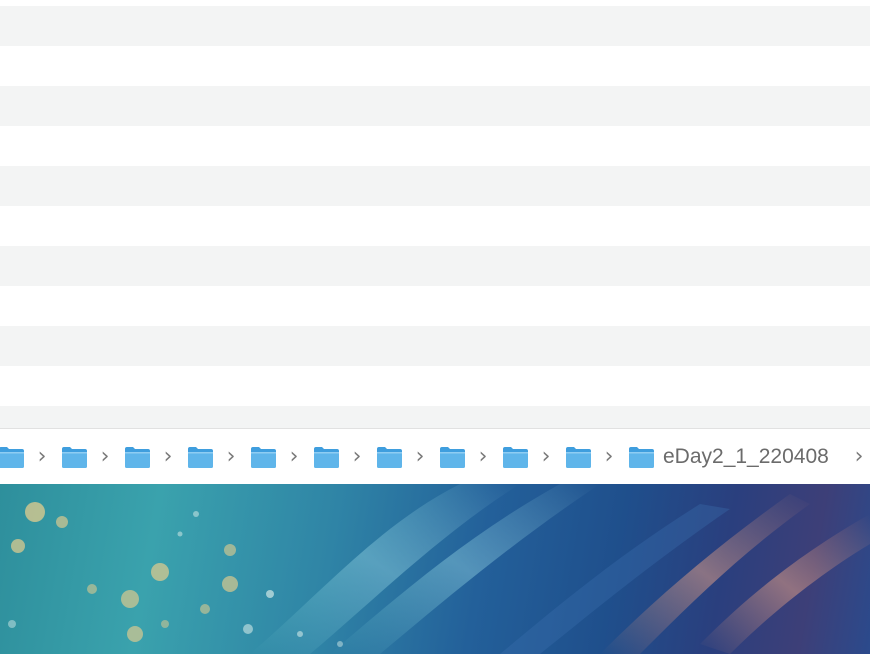 The height and width of the screenshot is (654, 870). What do you see at coordinates (435, 456) in the screenshot?
I see `path-bar: › › › › › › › › › › eDay2_1_220408 ›` at bounding box center [435, 456].